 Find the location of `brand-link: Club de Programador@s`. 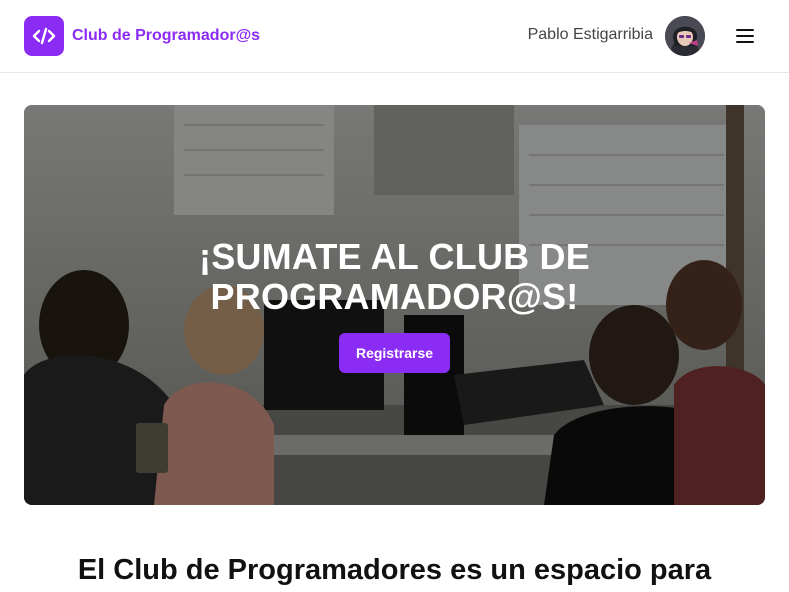

brand-link: Club de Programador@s is located at coordinates (142, 36).